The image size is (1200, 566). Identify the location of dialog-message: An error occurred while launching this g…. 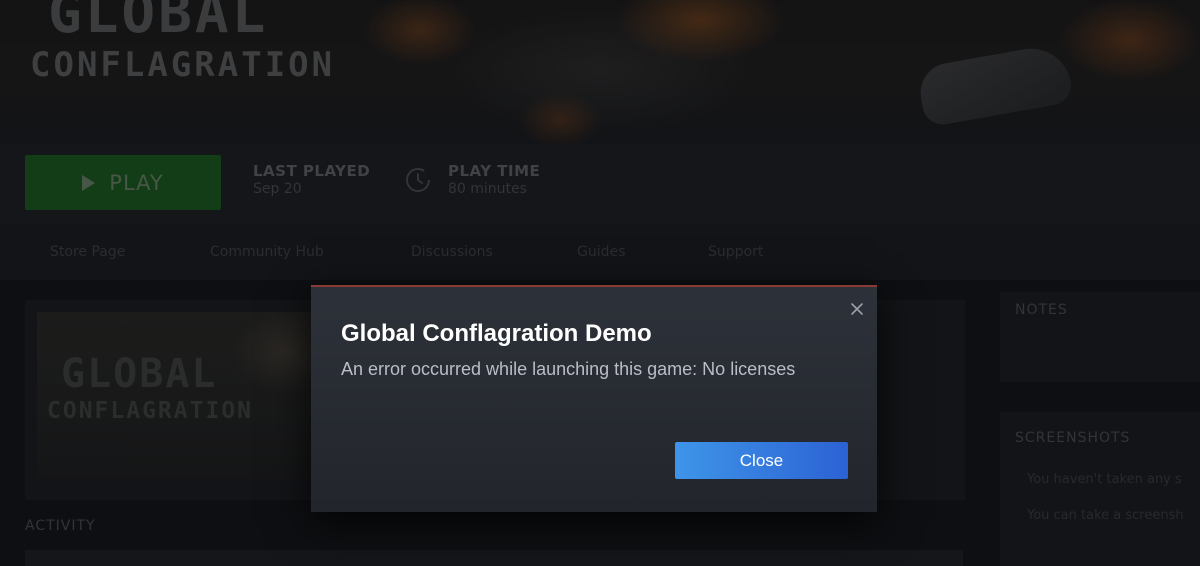
(568, 369).